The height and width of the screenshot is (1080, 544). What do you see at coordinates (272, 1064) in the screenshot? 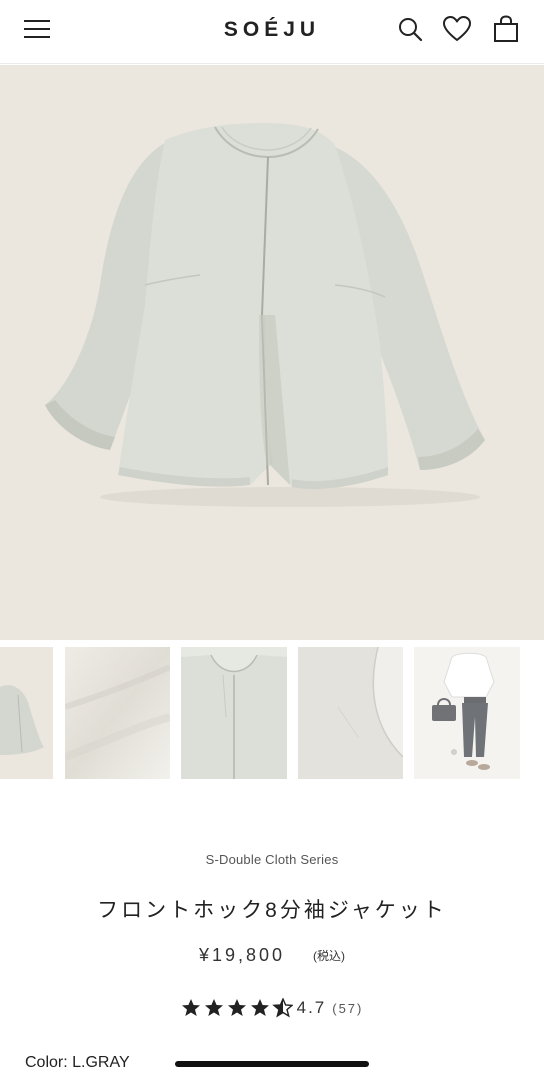
I see `home-indicator` at bounding box center [272, 1064].